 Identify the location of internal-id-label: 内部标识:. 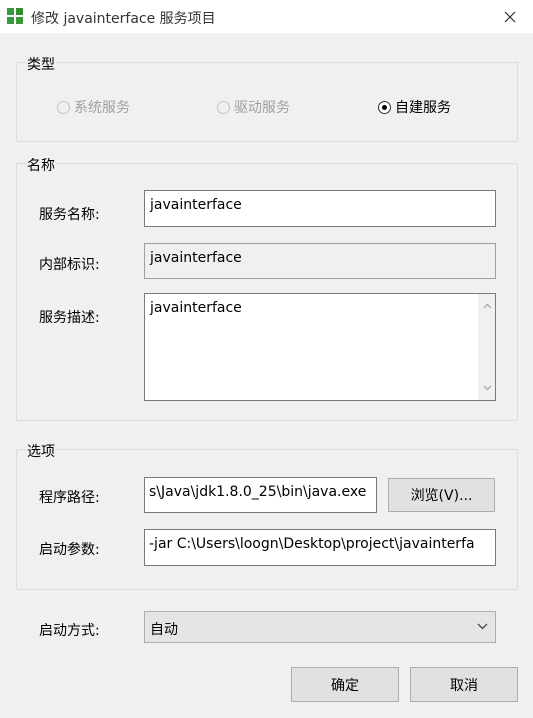
(69, 265).